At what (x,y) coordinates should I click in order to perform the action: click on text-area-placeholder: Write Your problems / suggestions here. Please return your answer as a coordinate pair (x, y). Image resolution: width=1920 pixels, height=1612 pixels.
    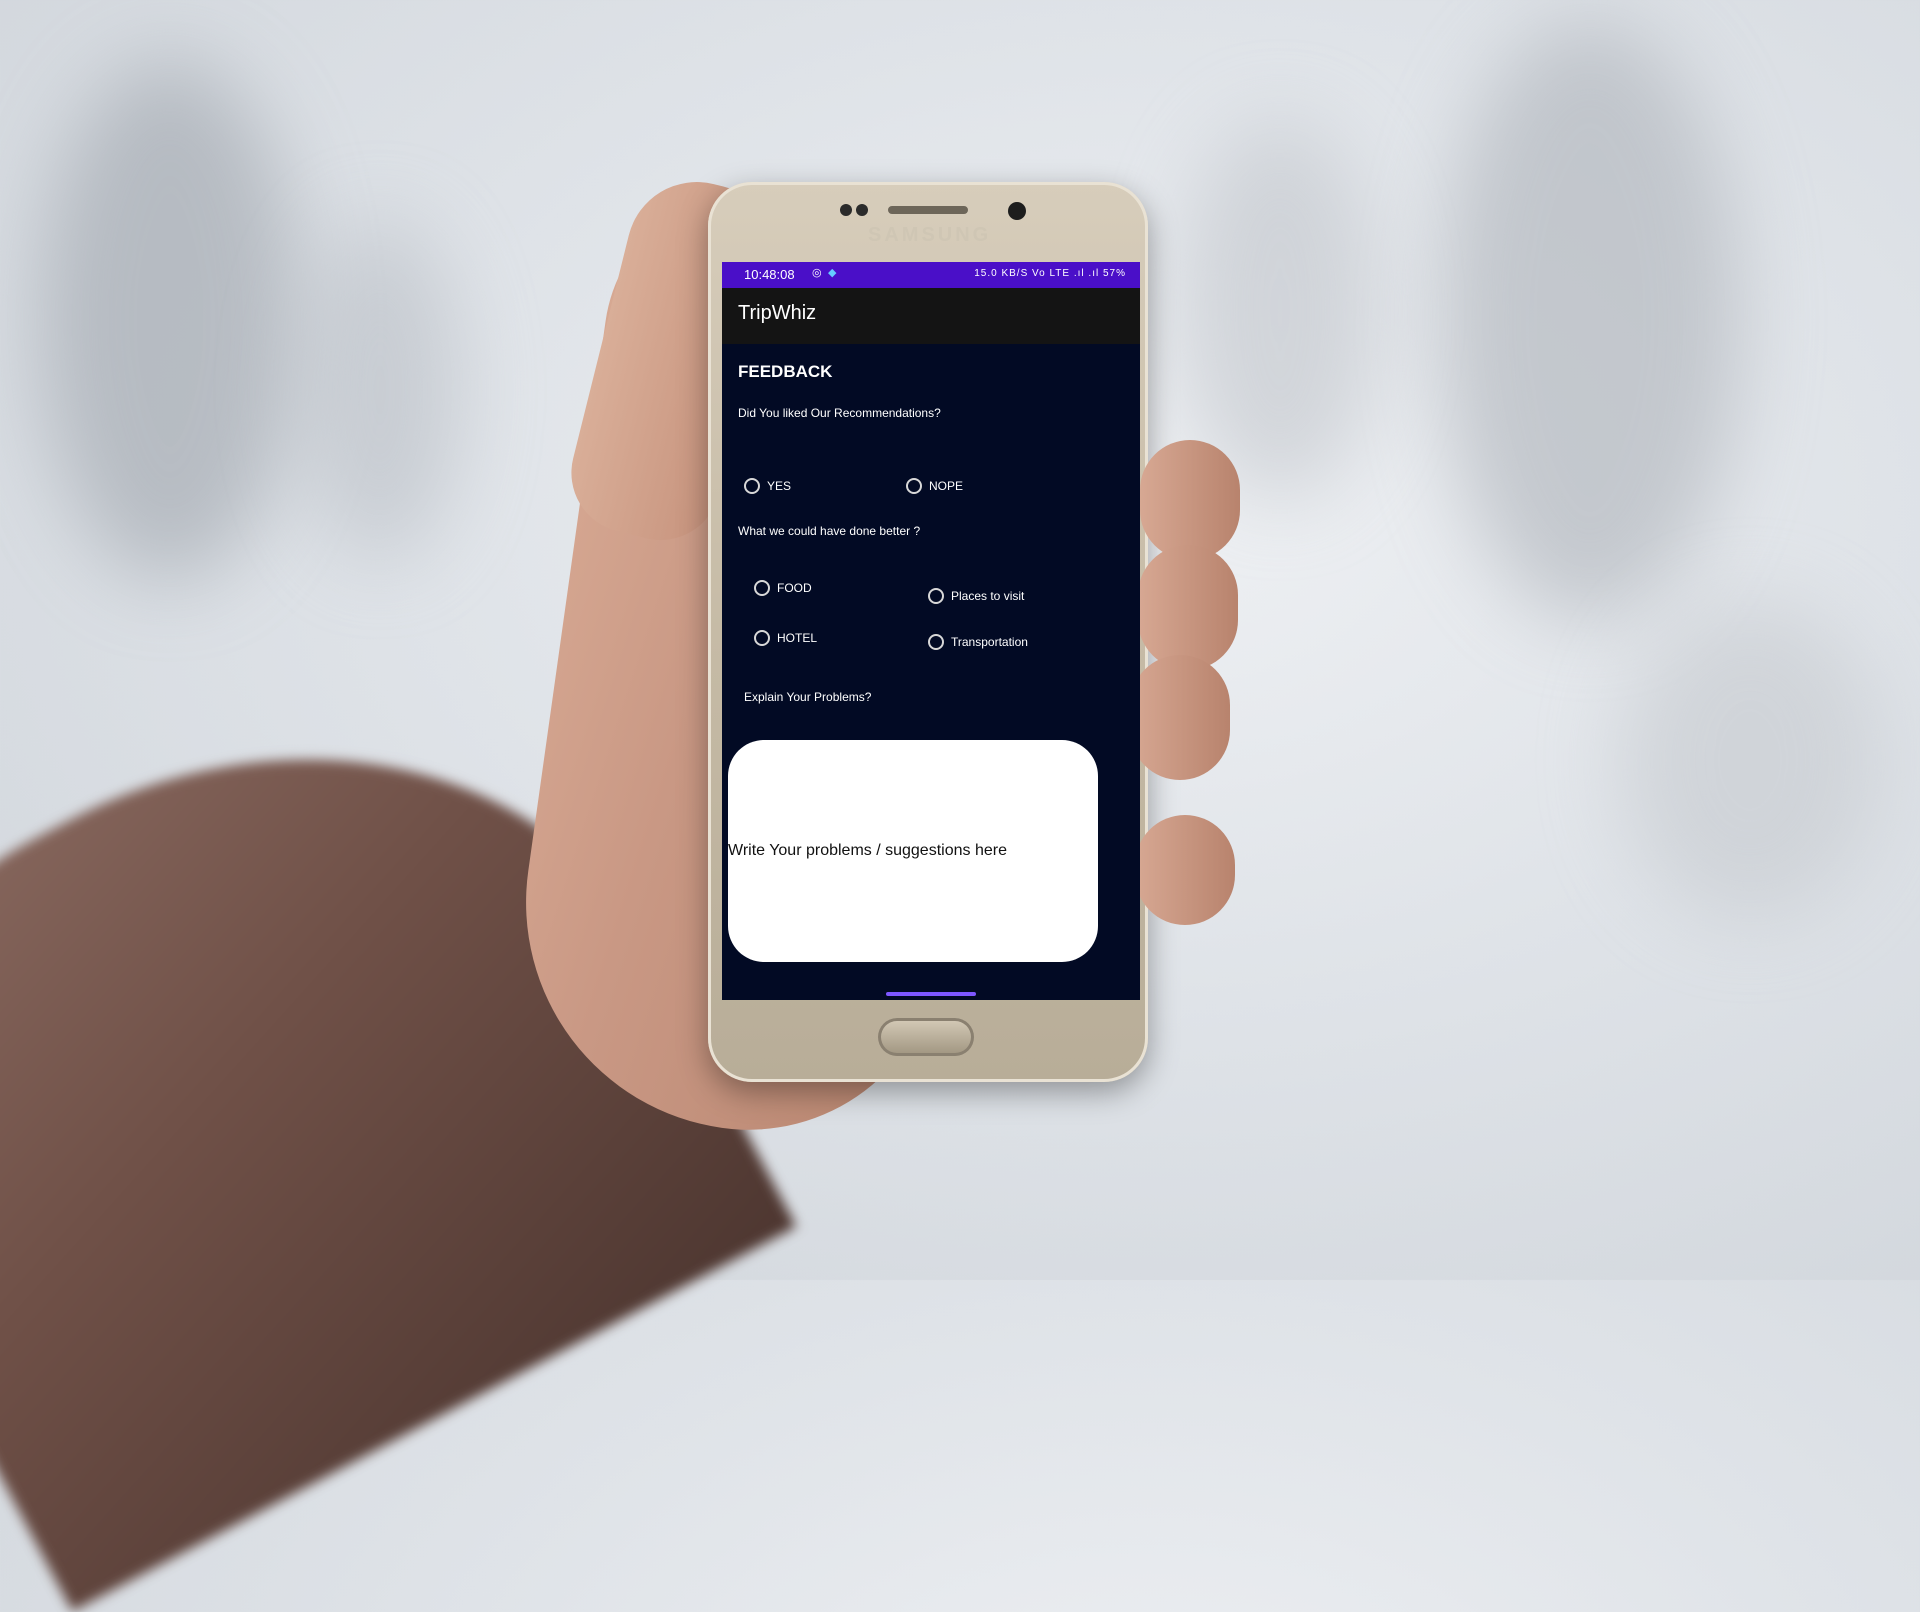
    Looking at the image, I should click on (867, 850).